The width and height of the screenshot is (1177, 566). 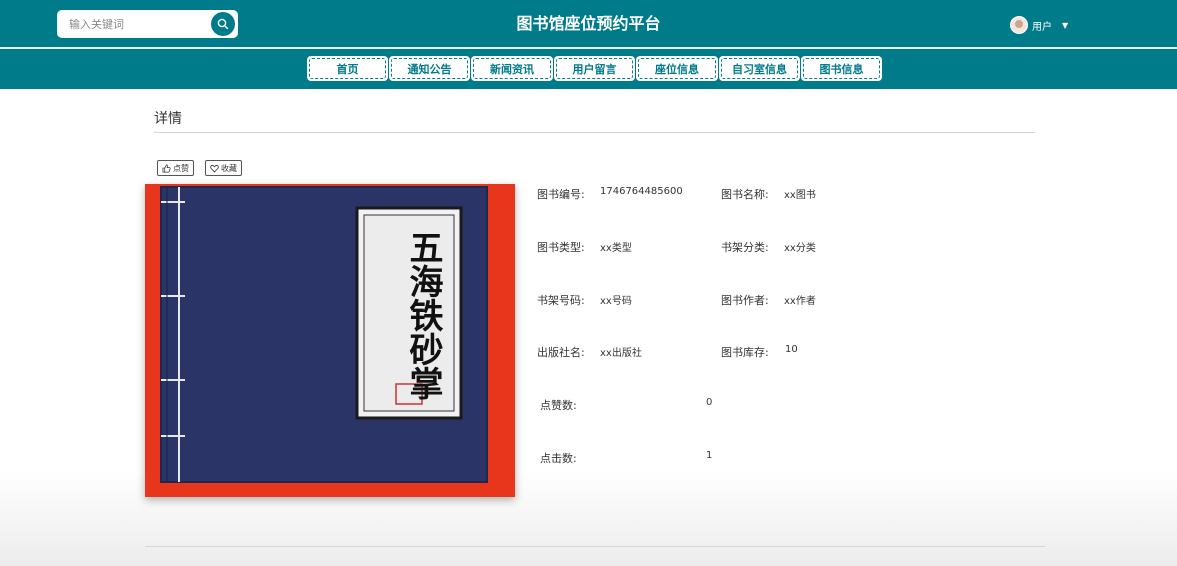 I want to click on shelf-category-label: 书架分类:, so click(x=745, y=247).